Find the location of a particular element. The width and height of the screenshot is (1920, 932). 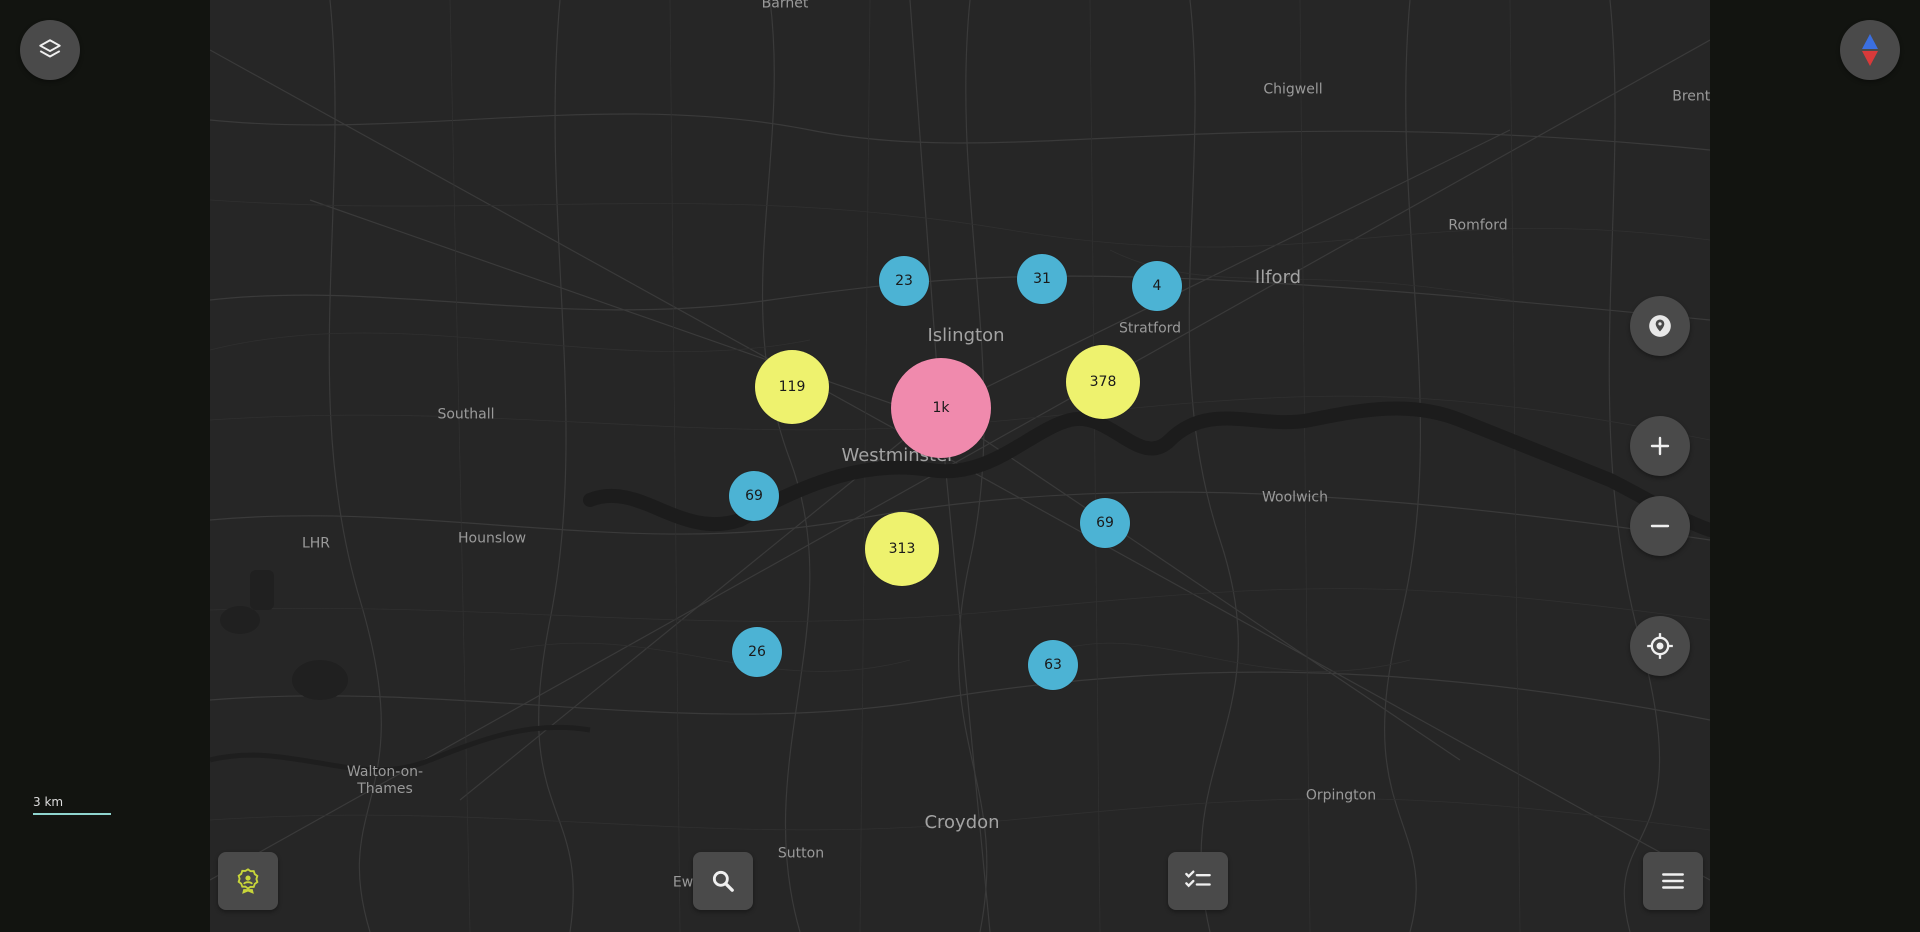

place-label-croydon: Croydon is located at coordinates (962, 823).